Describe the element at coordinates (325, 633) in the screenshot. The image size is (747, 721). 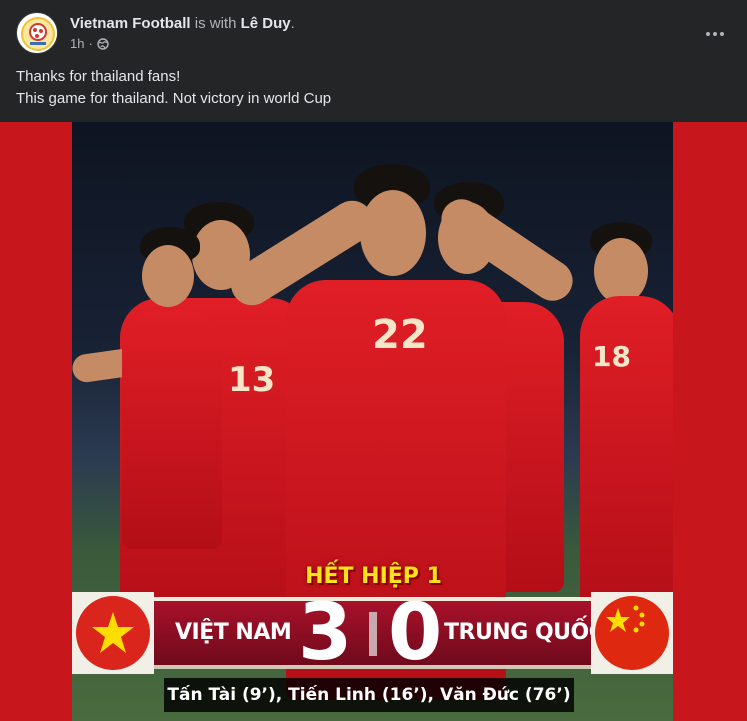
I see `home-score: 3` at that location.